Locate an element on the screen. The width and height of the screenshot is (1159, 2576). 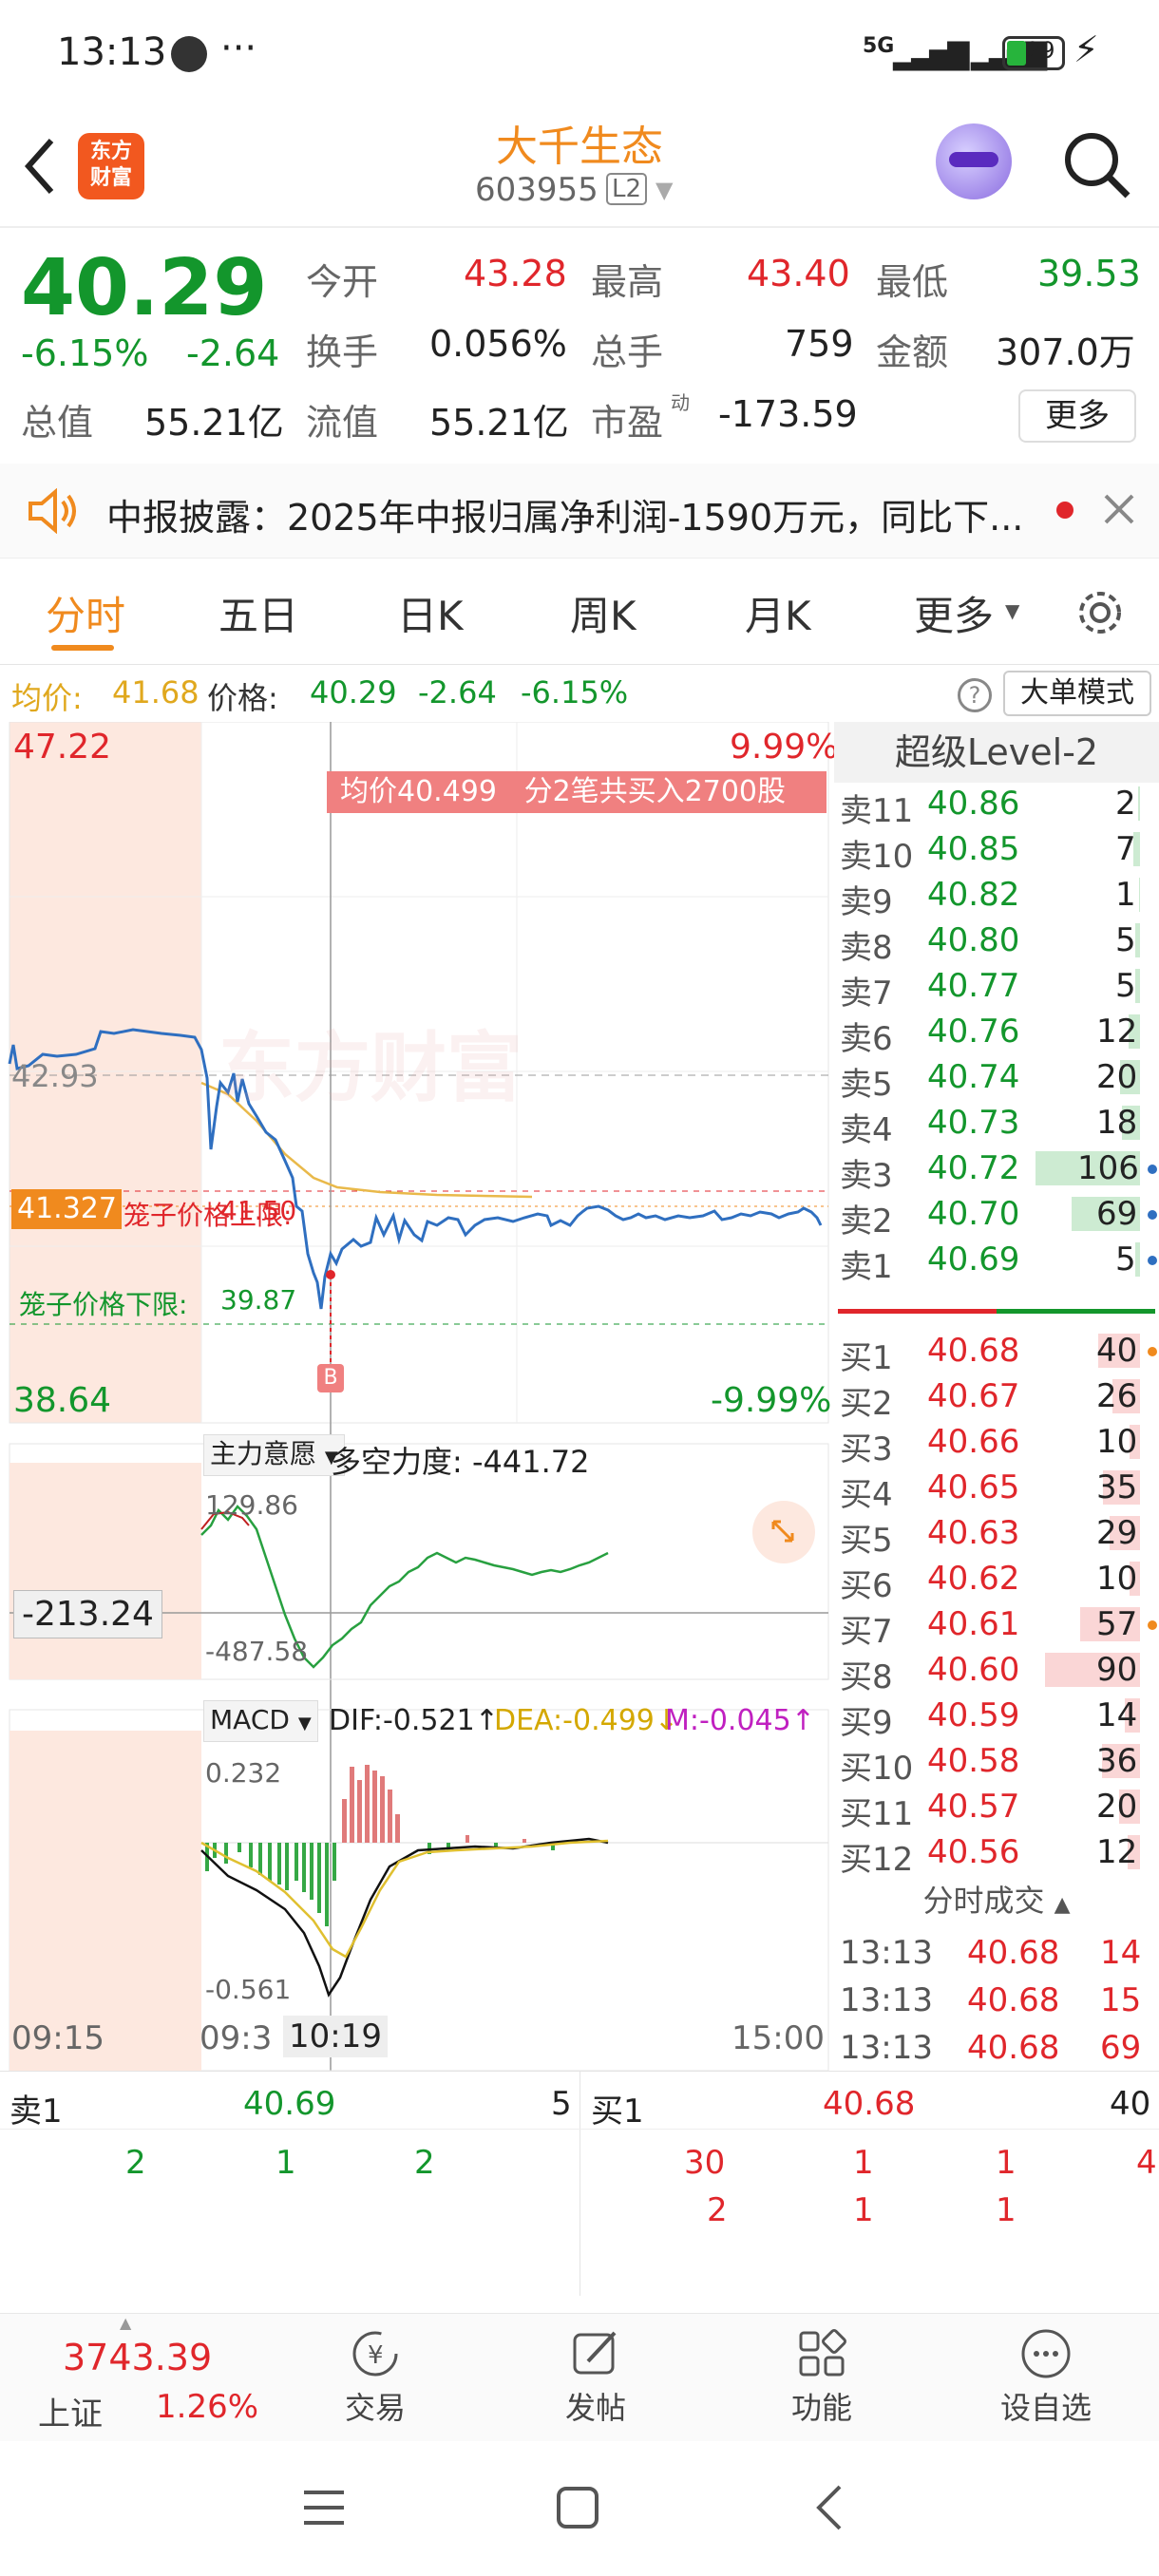
help-icon: ? is located at coordinates (975, 695).